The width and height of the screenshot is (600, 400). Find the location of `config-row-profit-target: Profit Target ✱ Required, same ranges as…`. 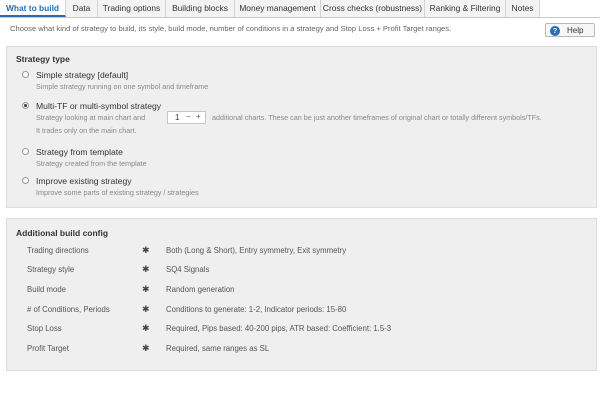

config-row-profit-target: Profit Target ✱ Required, same ranges as… is located at coordinates (301, 349).